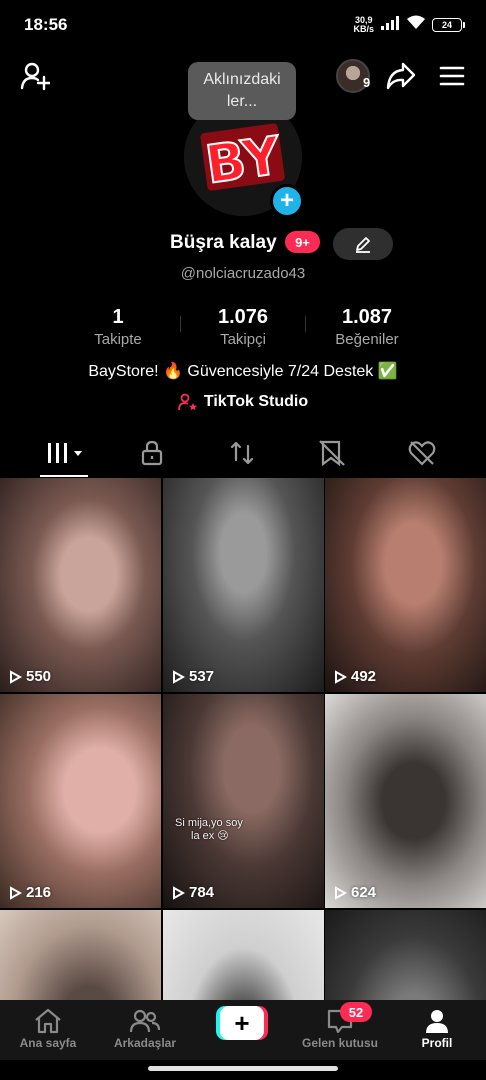 This screenshot has height=1080, width=486. Describe the element at coordinates (192, 676) in the screenshot. I see `video-views: 537` at that location.